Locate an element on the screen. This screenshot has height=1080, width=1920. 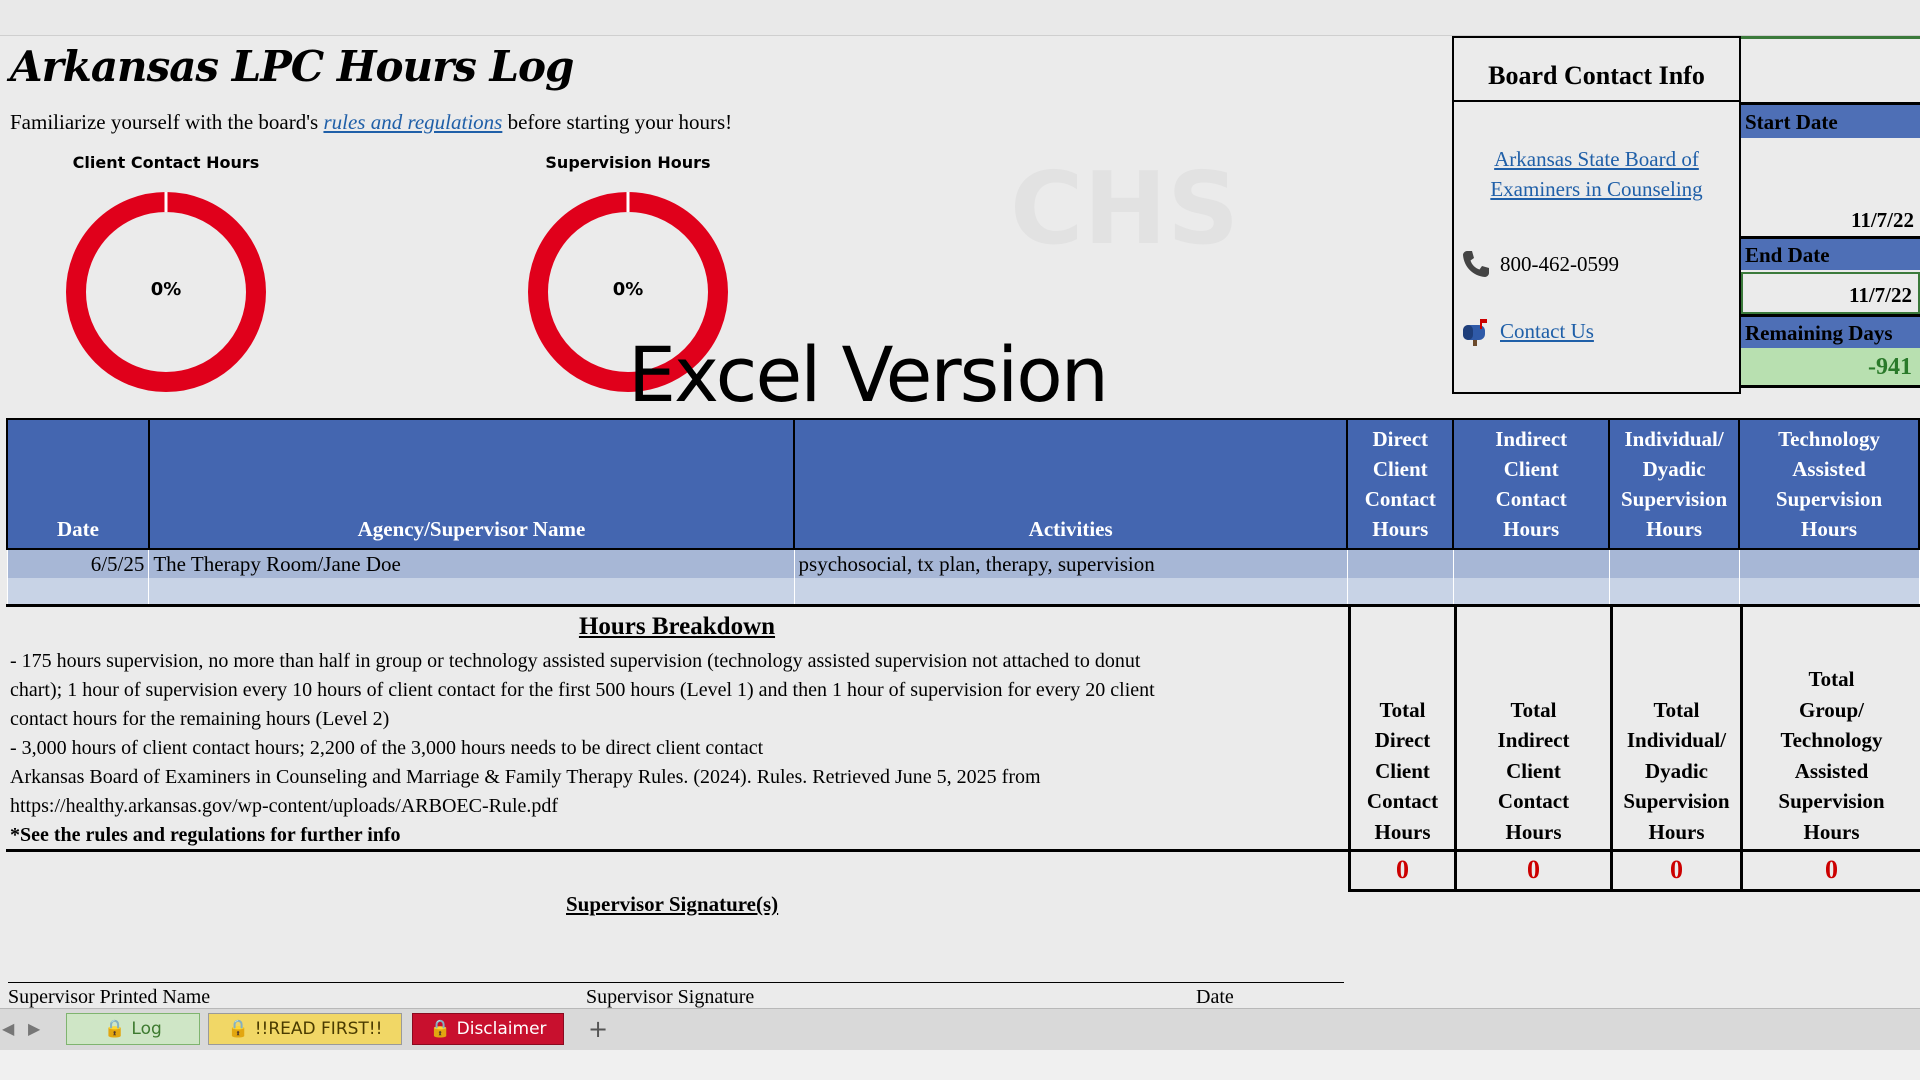
end-date-value: 11/7/22 is located at coordinates (1830, 293).